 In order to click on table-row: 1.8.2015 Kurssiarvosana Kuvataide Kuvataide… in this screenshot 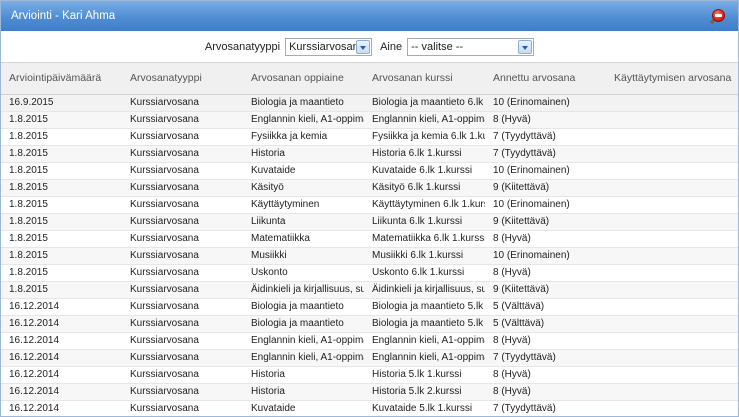, I will do `click(369, 171)`.